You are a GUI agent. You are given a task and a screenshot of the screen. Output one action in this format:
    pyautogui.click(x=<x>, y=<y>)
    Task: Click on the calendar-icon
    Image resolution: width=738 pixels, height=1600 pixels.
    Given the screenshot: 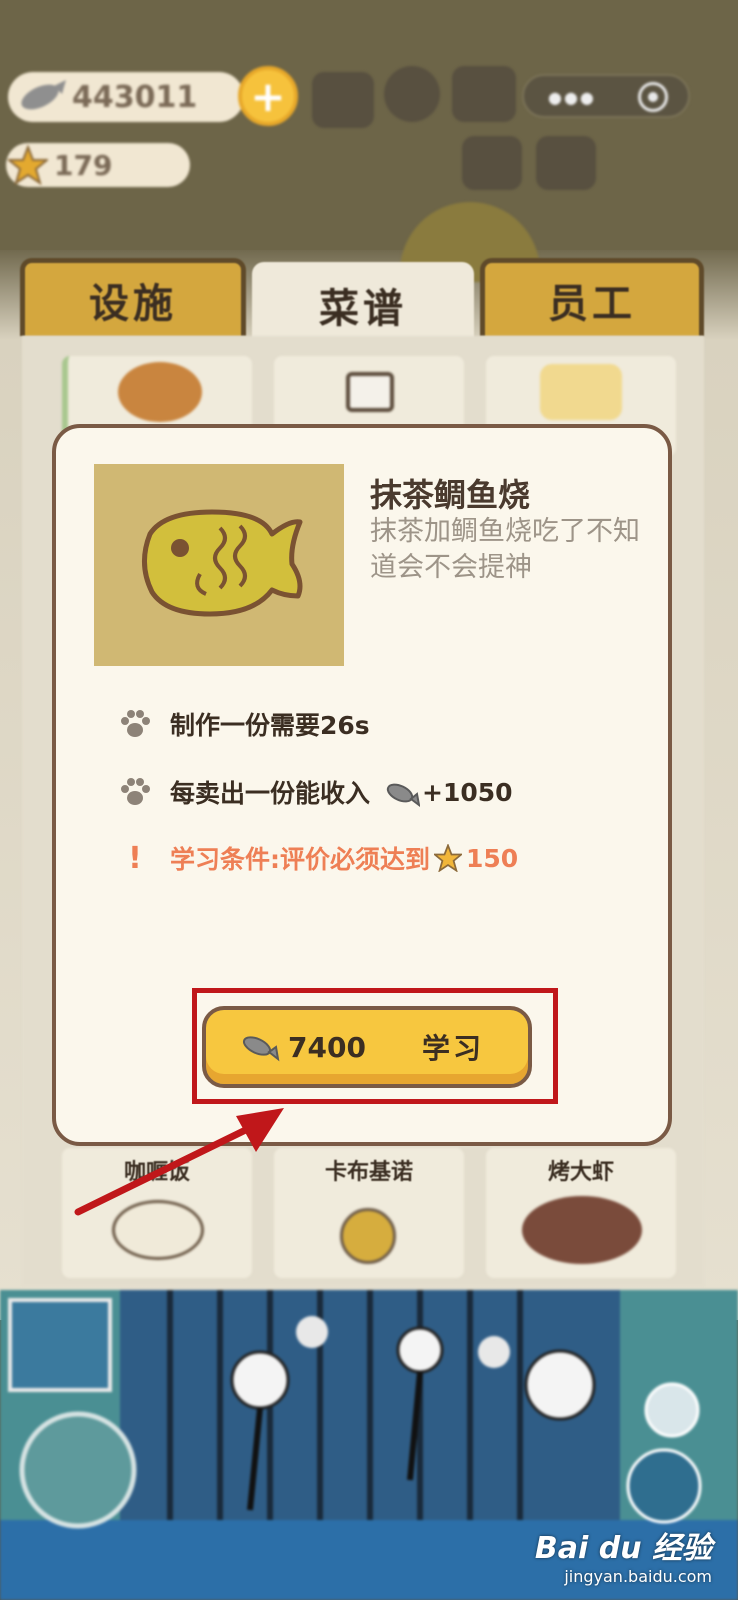 What is the action you would take?
    pyautogui.click(x=566, y=163)
    